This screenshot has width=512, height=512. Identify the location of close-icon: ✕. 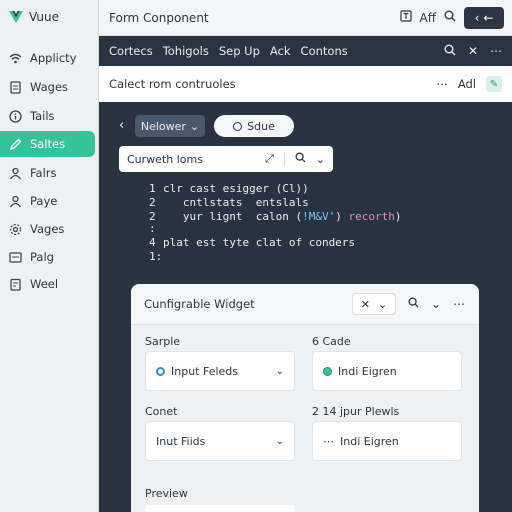
(473, 51).